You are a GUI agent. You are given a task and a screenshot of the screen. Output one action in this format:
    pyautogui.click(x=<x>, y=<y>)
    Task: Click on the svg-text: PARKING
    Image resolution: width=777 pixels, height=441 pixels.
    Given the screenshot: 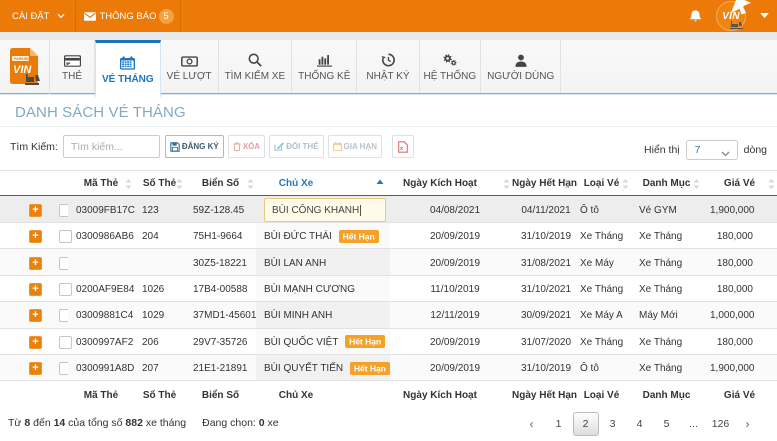 What is the action you would take?
    pyautogui.click(x=22, y=59)
    